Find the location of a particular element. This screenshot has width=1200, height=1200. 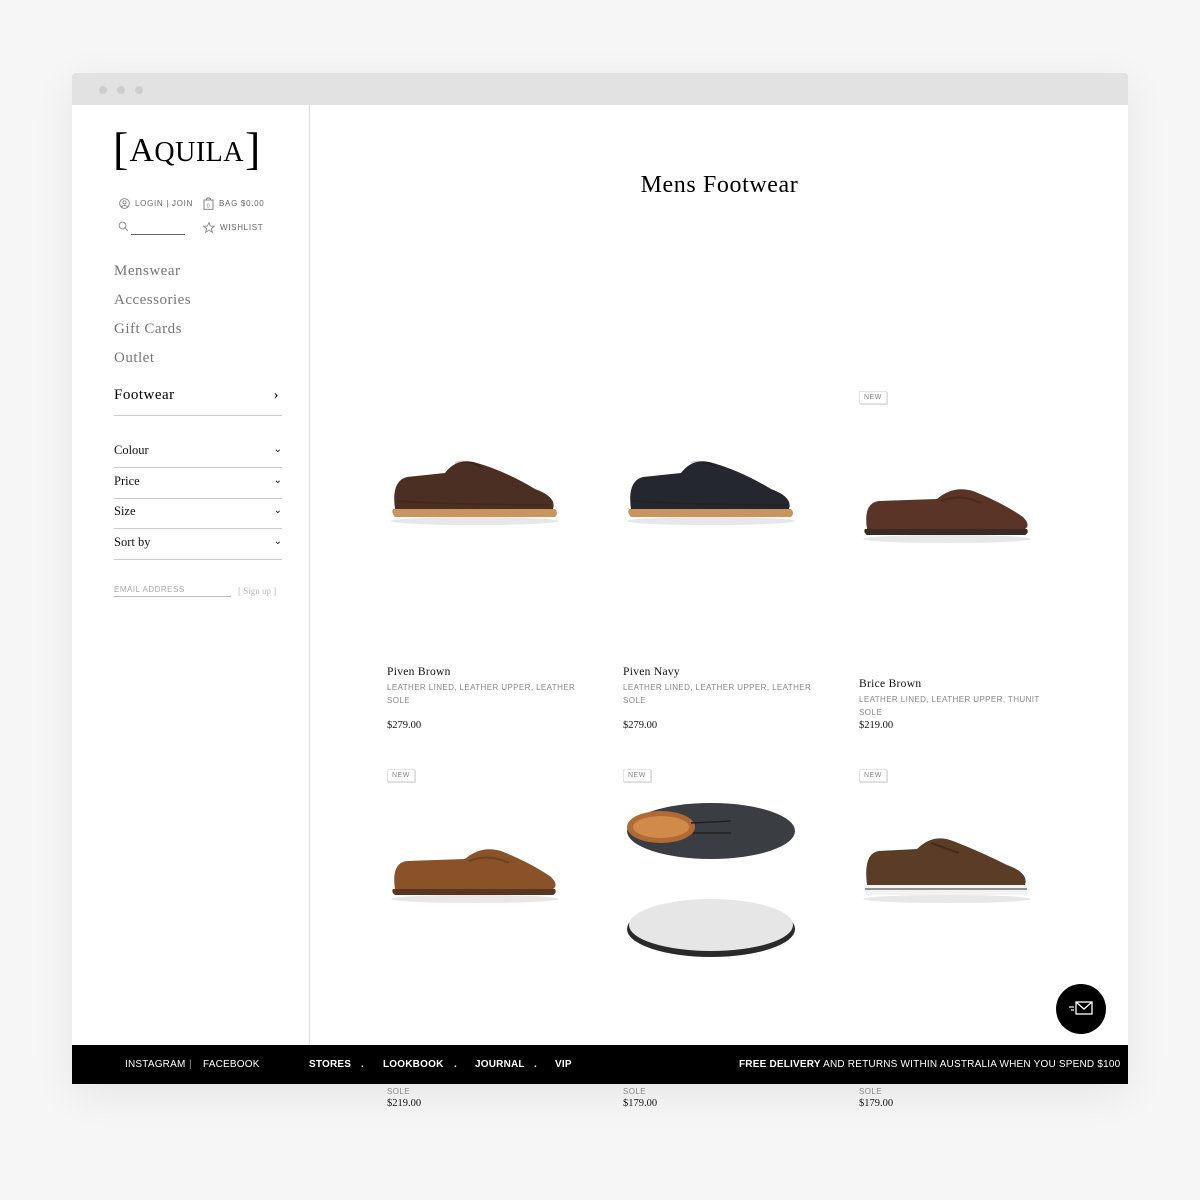

search-input is located at coordinates (158, 234).